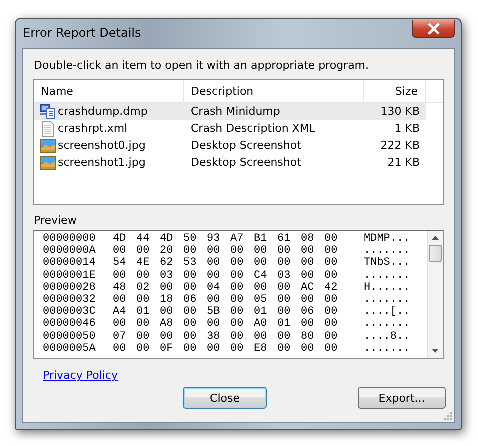  I want to click on column-header: Size, so click(395, 91).